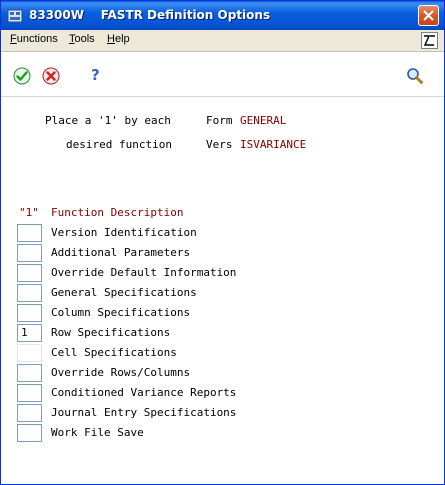  I want to click on function-entry-work-file-save, so click(29, 433).